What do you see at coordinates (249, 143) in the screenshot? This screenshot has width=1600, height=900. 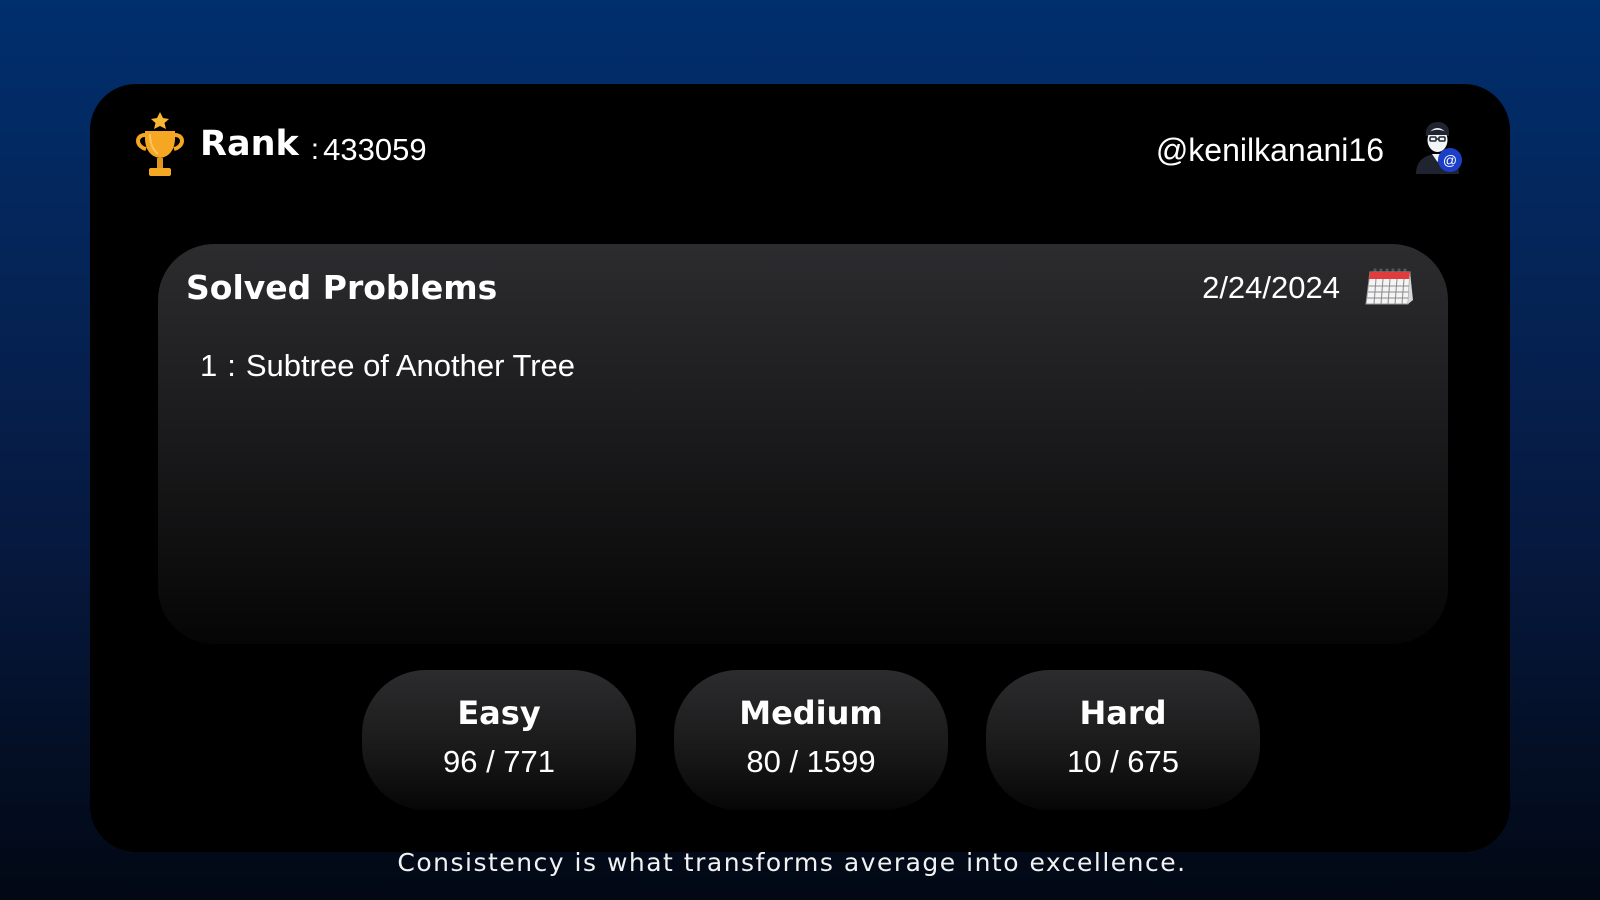 I see `rank-label: Rank` at bounding box center [249, 143].